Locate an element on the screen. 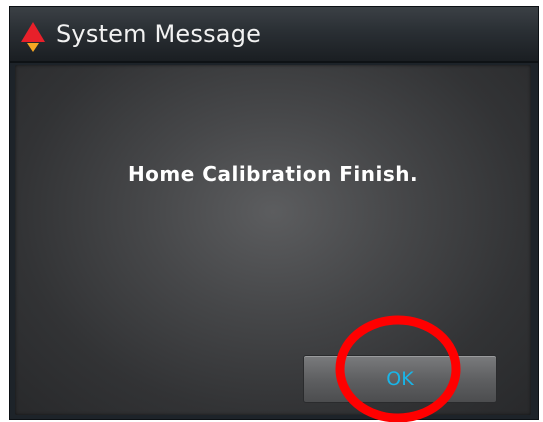 The width and height of the screenshot is (543, 422). ok-button-label: OK is located at coordinates (400, 379).